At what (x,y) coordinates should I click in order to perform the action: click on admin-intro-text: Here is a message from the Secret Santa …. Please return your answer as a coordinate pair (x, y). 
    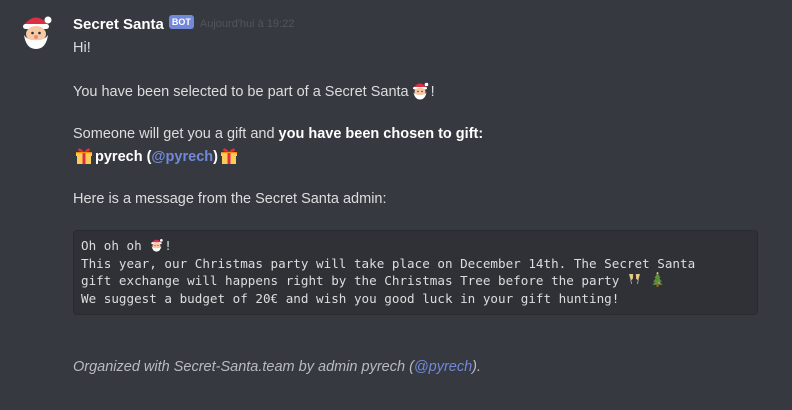
    Looking at the image, I should click on (230, 199).